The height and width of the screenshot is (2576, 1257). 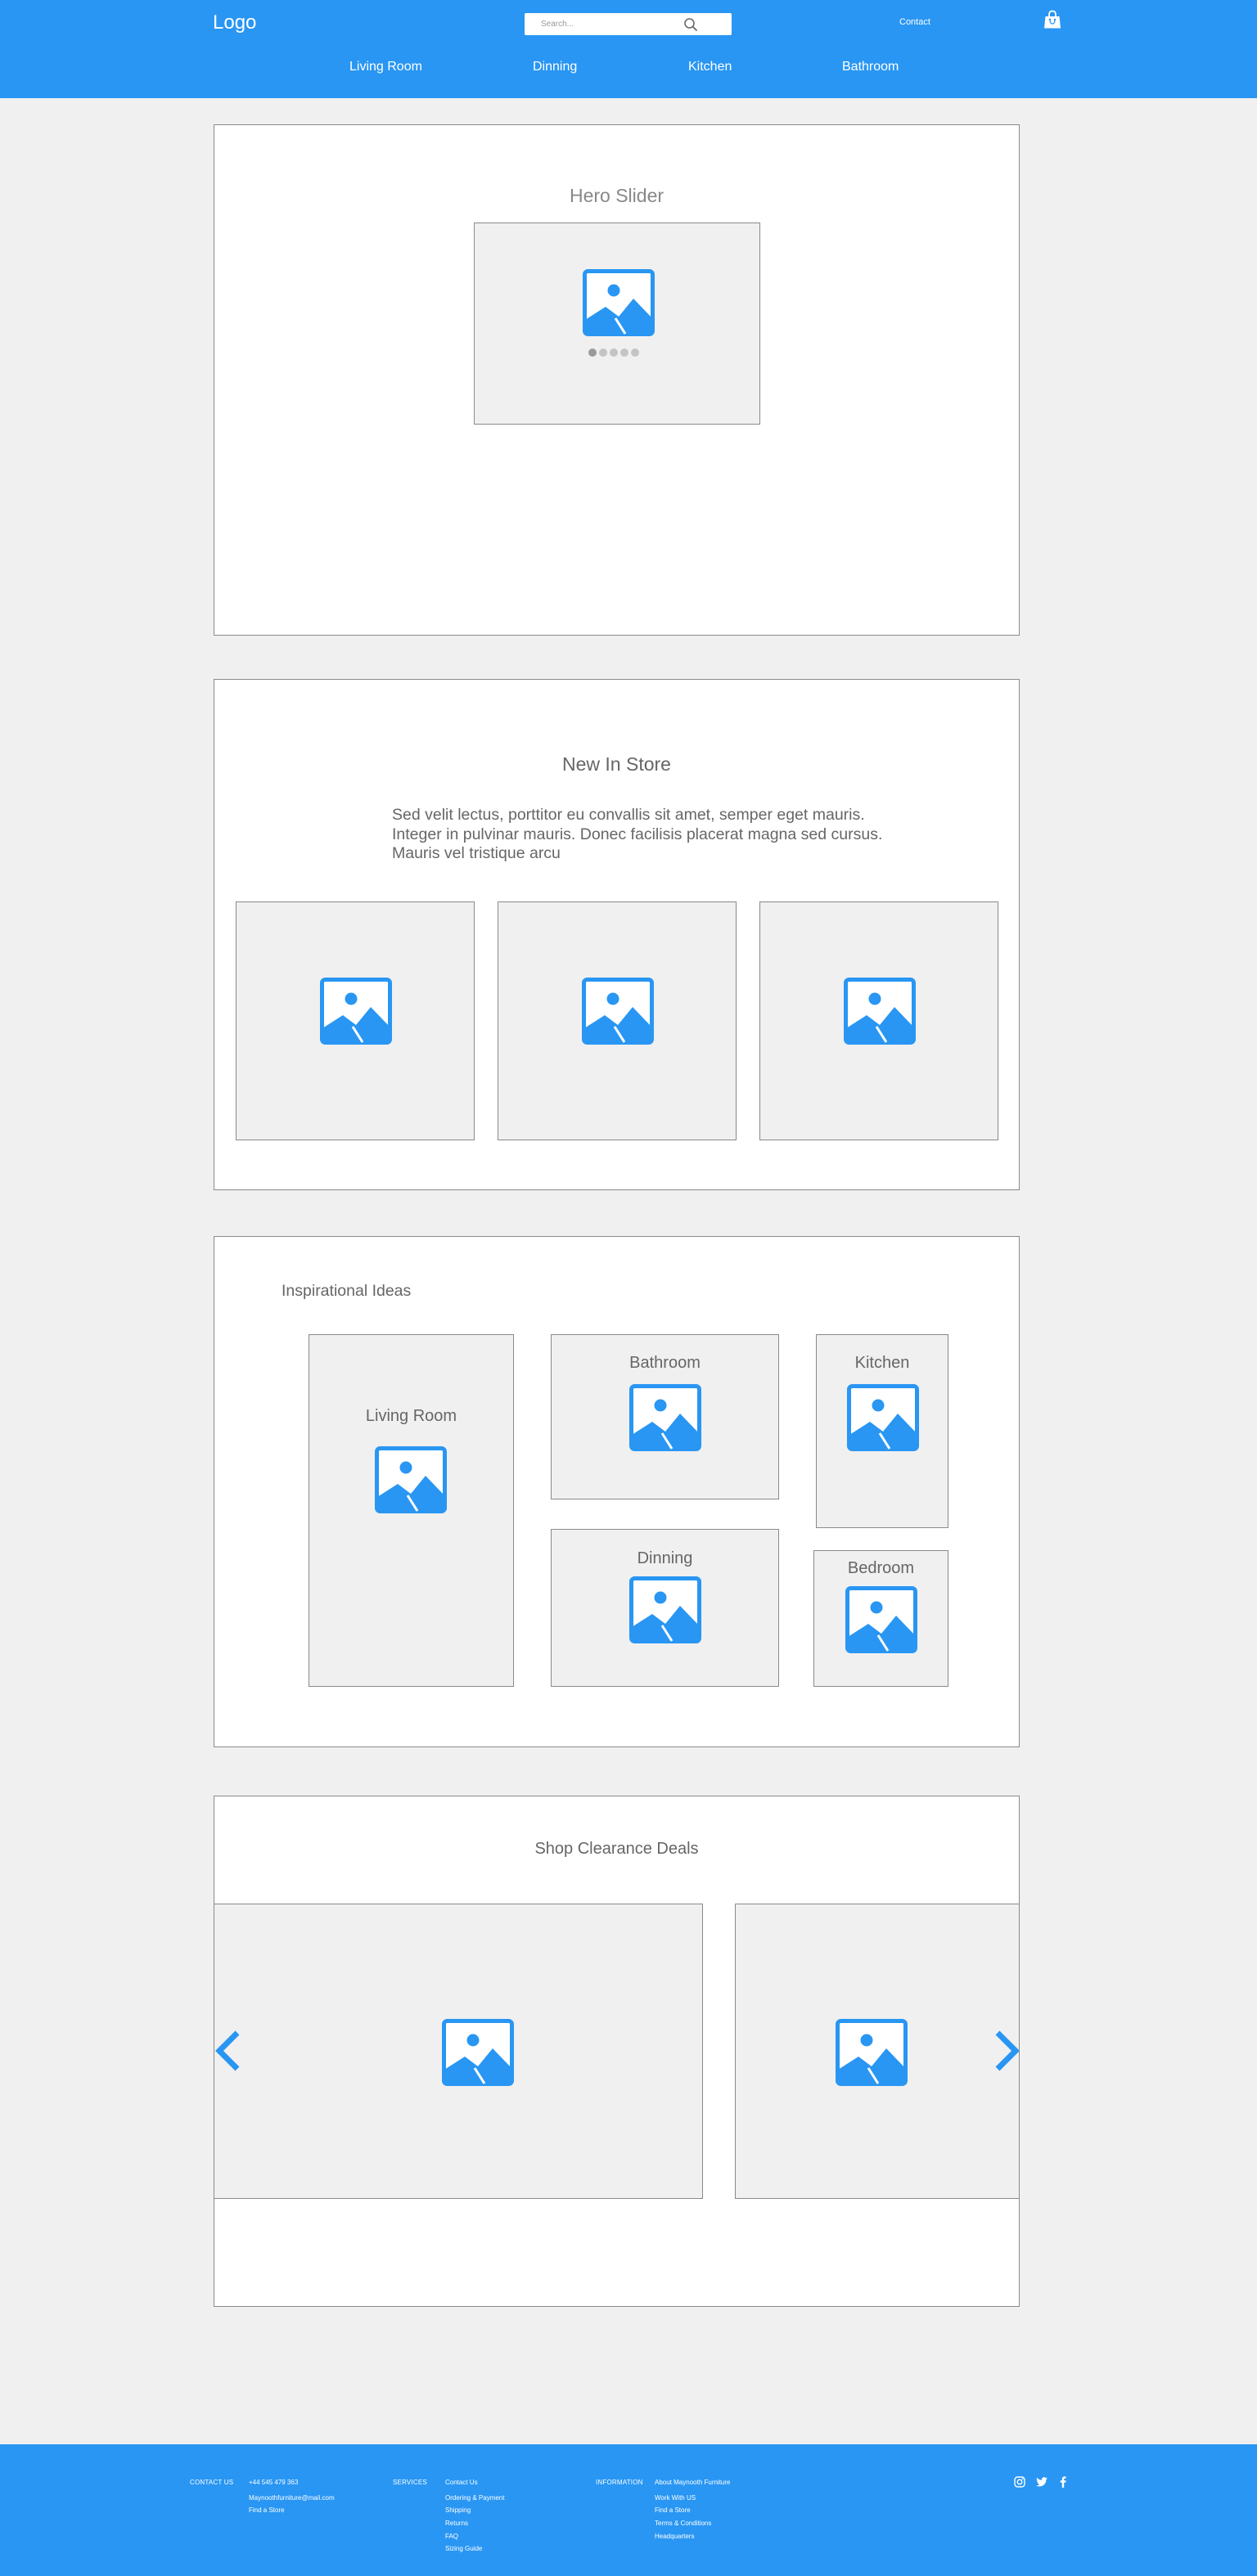 I want to click on footer-phone: +44 545 479 363, so click(x=292, y=2485).